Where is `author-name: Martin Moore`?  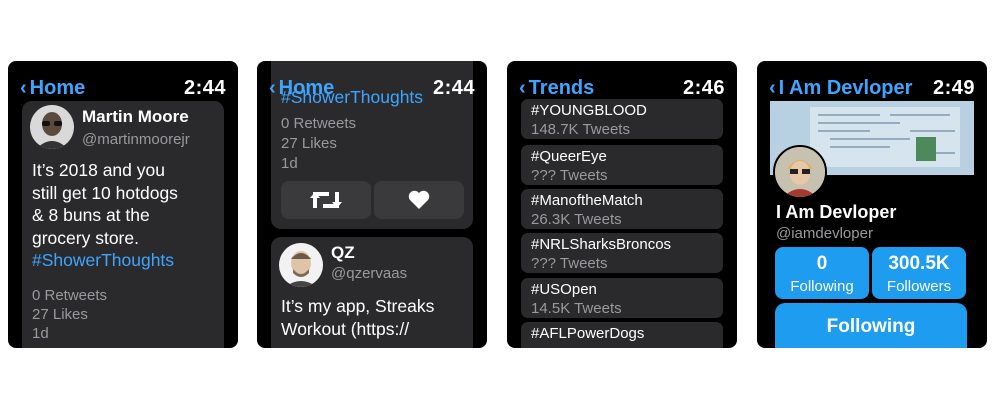
author-name: Martin Moore is located at coordinates (135, 116).